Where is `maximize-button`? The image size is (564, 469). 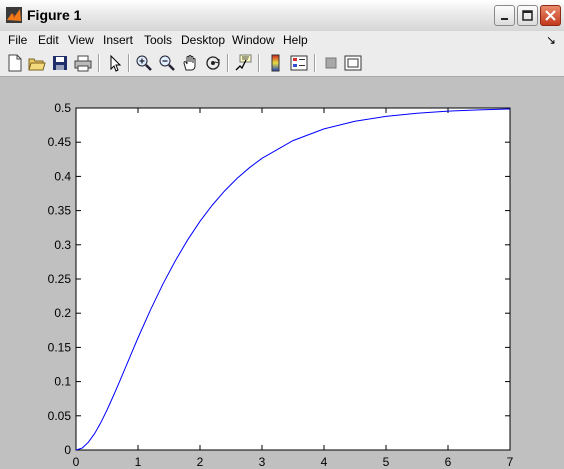 maximize-button is located at coordinates (527, 15).